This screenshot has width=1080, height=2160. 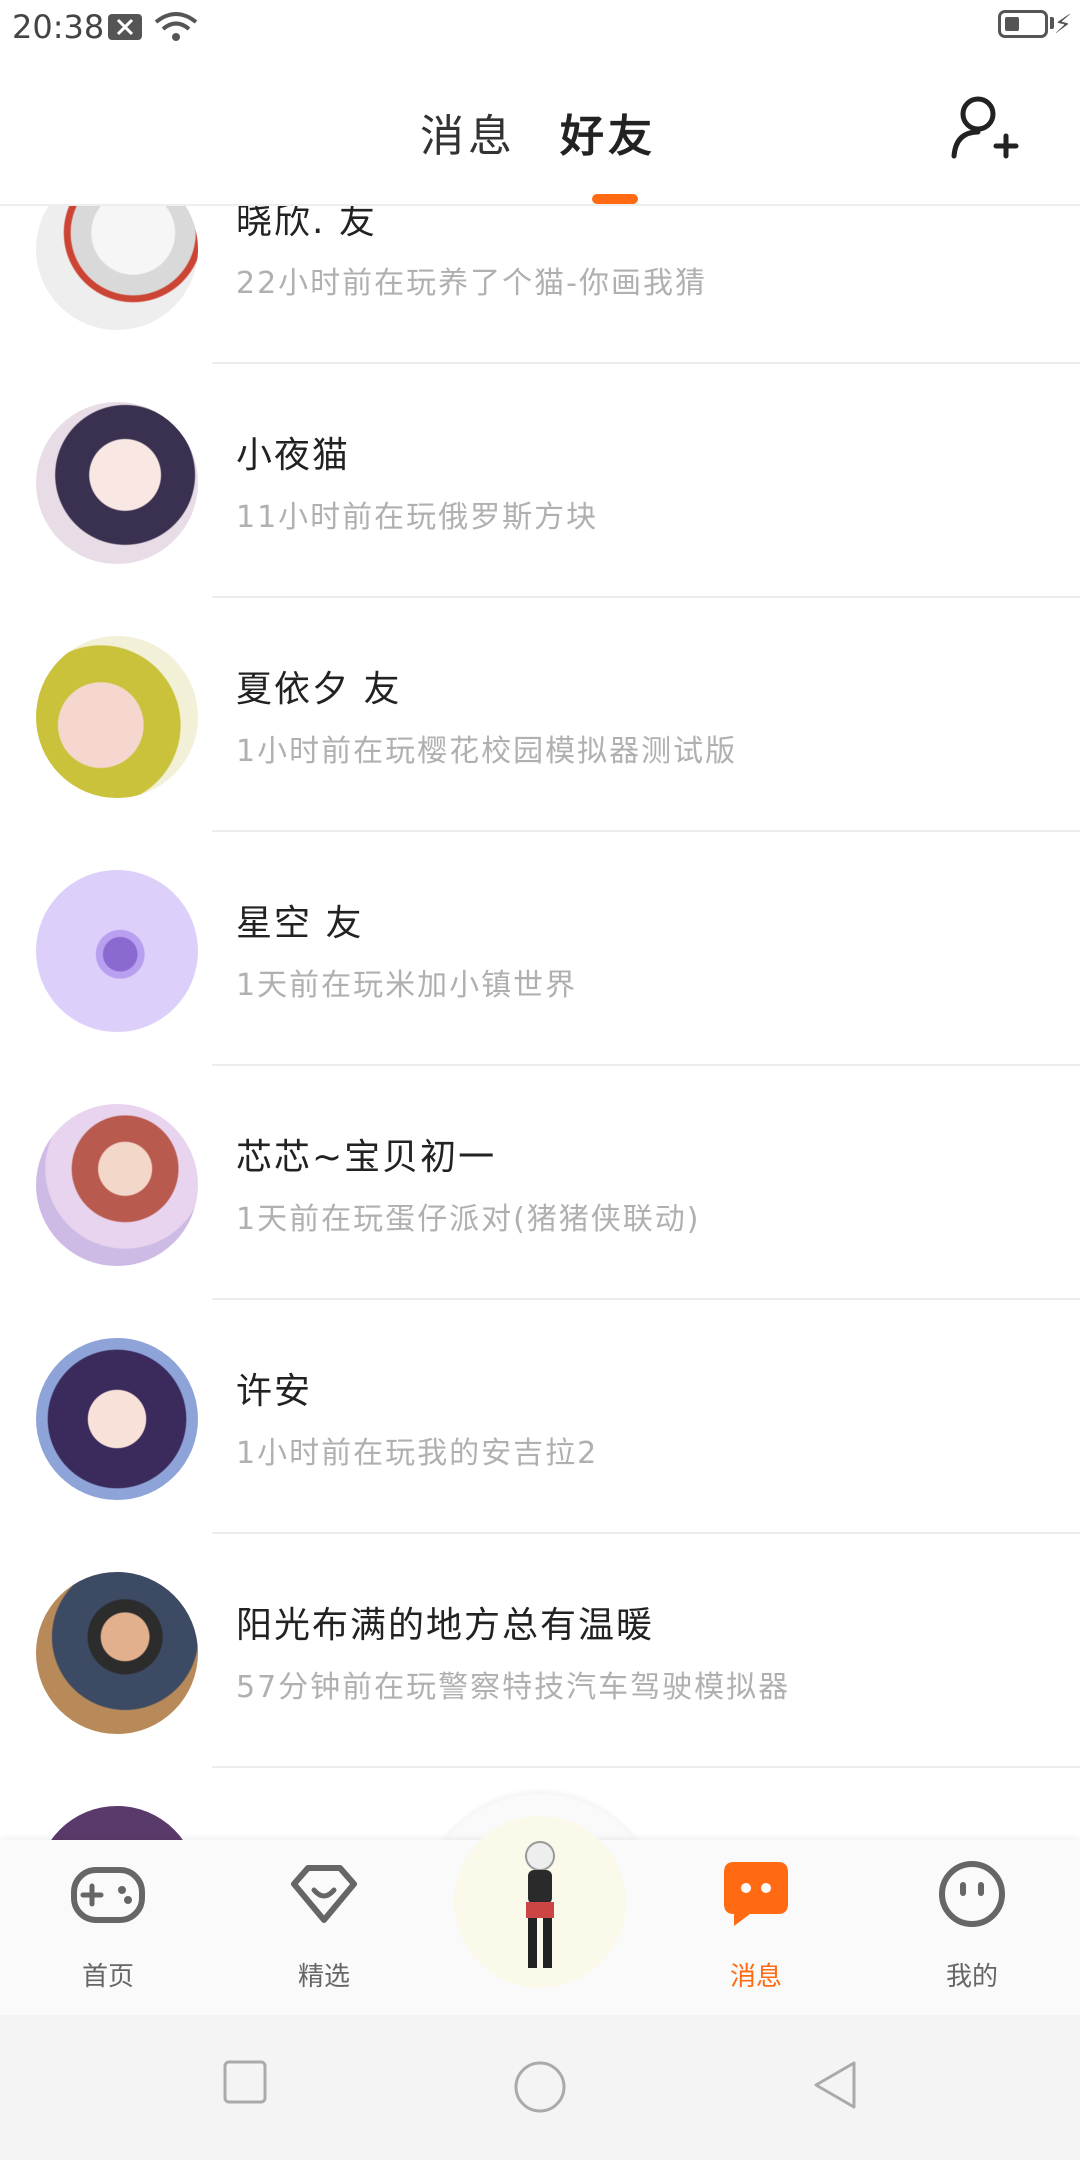 I want to click on home-button, so click(x=540, y=2087).